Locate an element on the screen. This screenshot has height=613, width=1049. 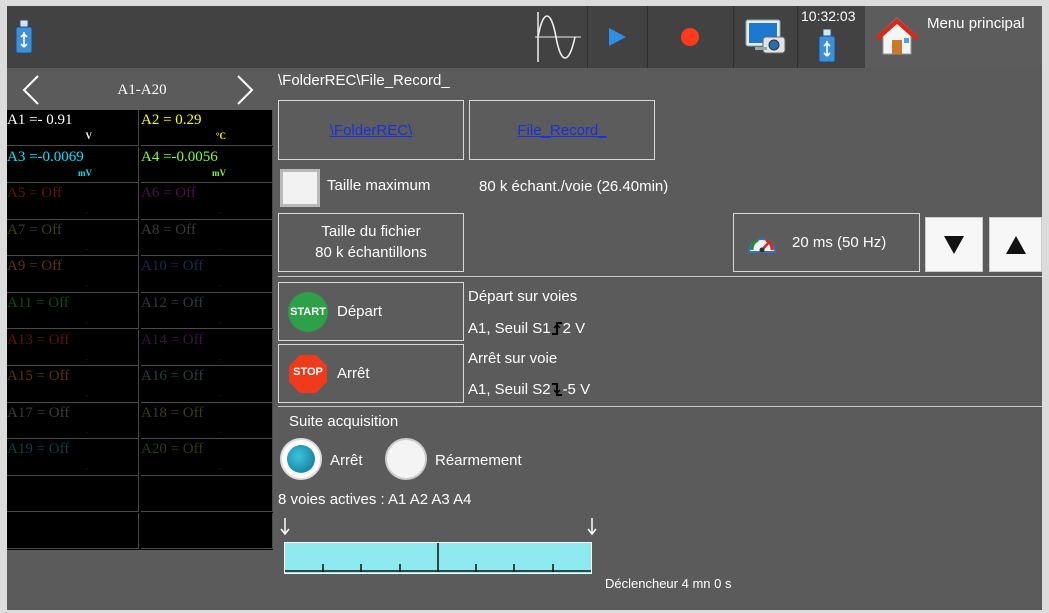
start-info-condition: A1, Seuil S1 2 V is located at coordinates (526, 329).